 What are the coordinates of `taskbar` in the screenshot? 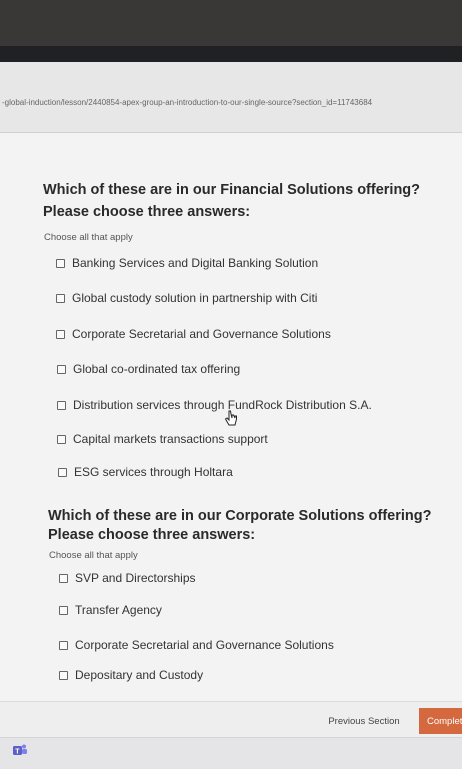 It's located at (231, 753).